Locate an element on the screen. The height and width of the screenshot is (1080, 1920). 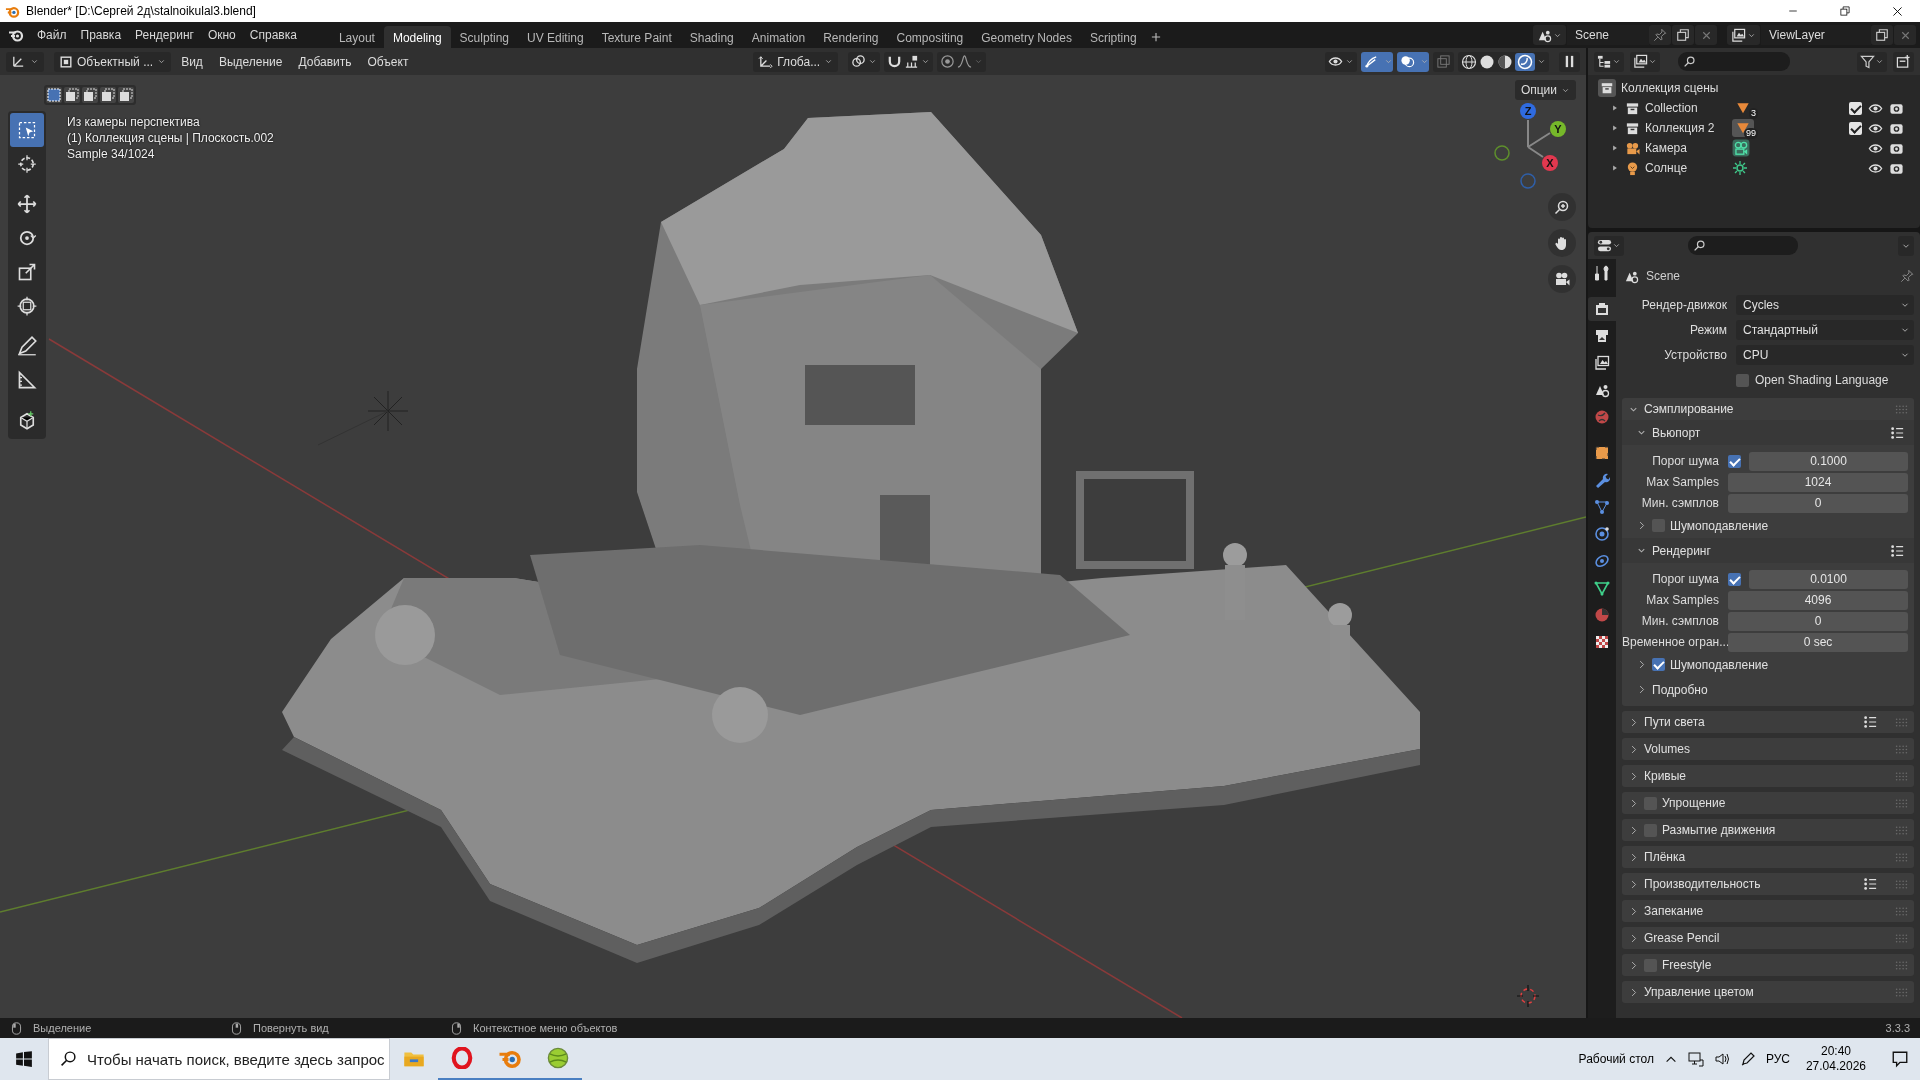
panel-header: Сэмплирование is located at coordinates (1689, 409).